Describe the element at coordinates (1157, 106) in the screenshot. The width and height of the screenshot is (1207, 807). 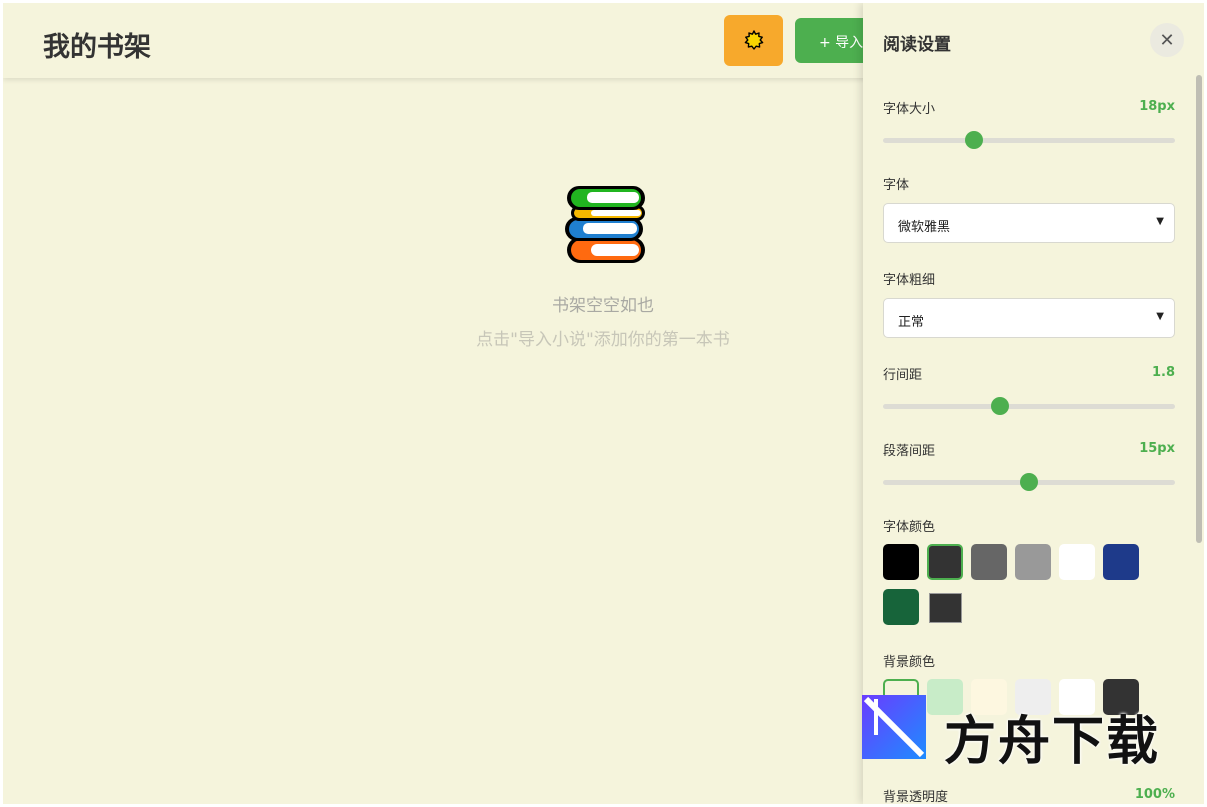
I see `font-size-value: 18px` at that location.